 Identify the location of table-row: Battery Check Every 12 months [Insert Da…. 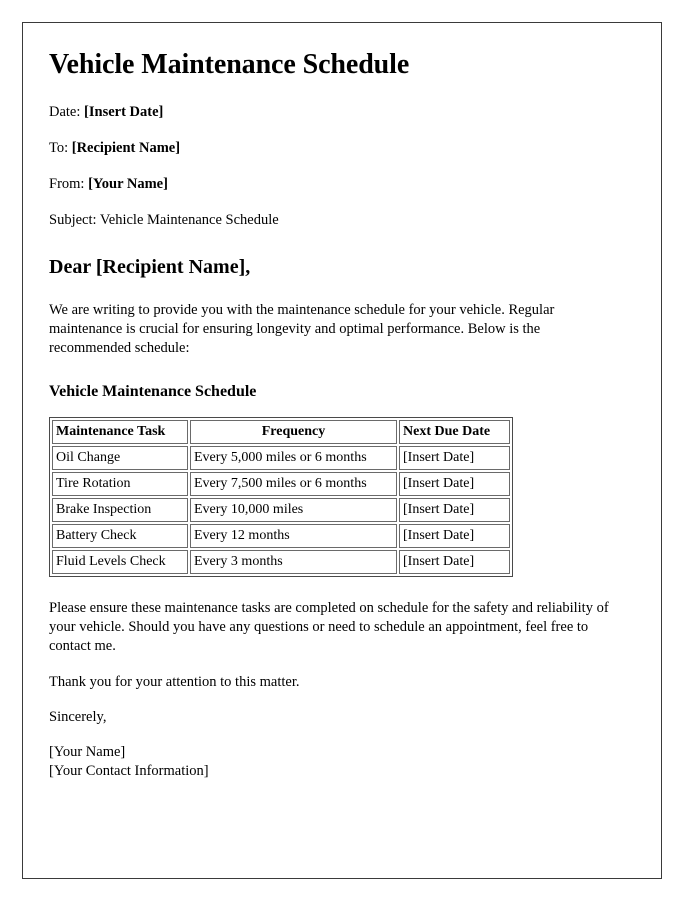
(281, 536).